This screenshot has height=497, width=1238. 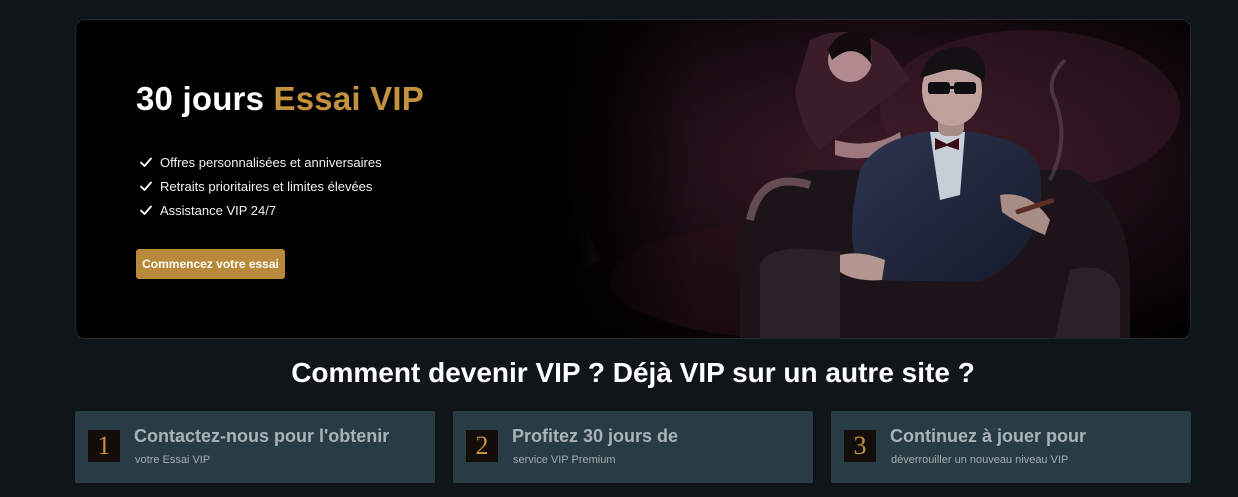 What do you see at coordinates (564, 460) in the screenshot?
I see `step-subtitle: service VIP Premium` at bounding box center [564, 460].